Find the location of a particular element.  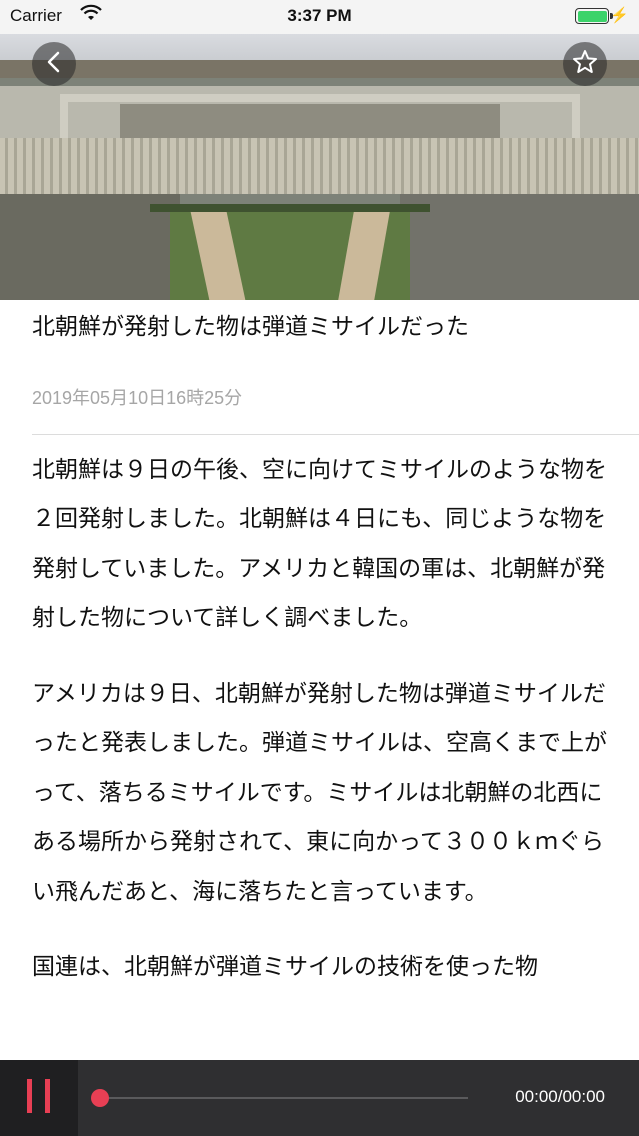

article-title: 北朝鮮が発射した物は弾道ミサイルだった is located at coordinates (322, 328).